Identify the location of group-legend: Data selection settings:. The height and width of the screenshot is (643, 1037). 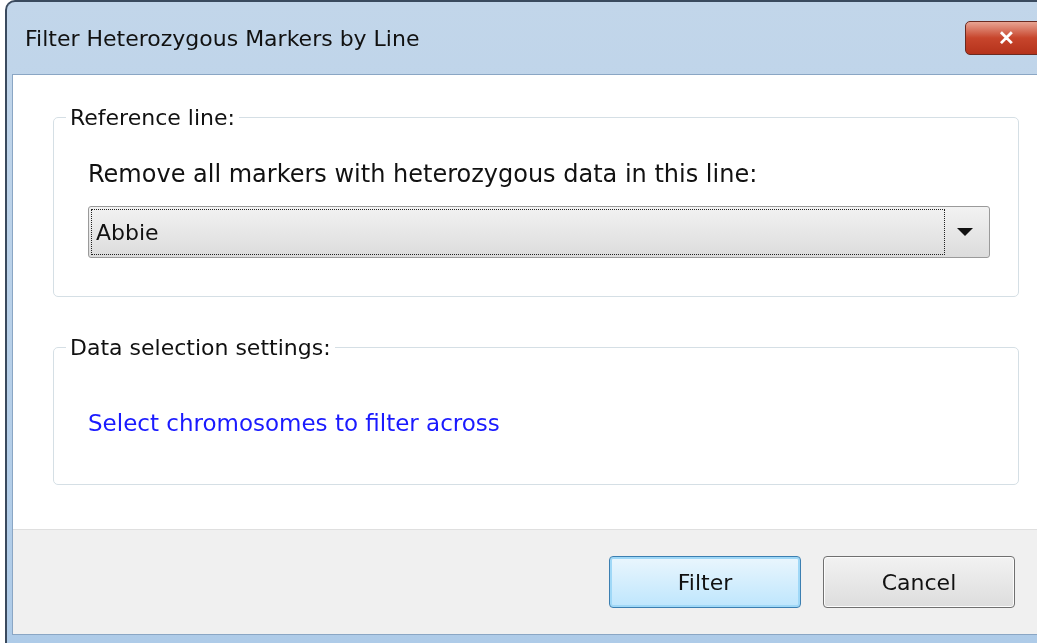
(200, 347).